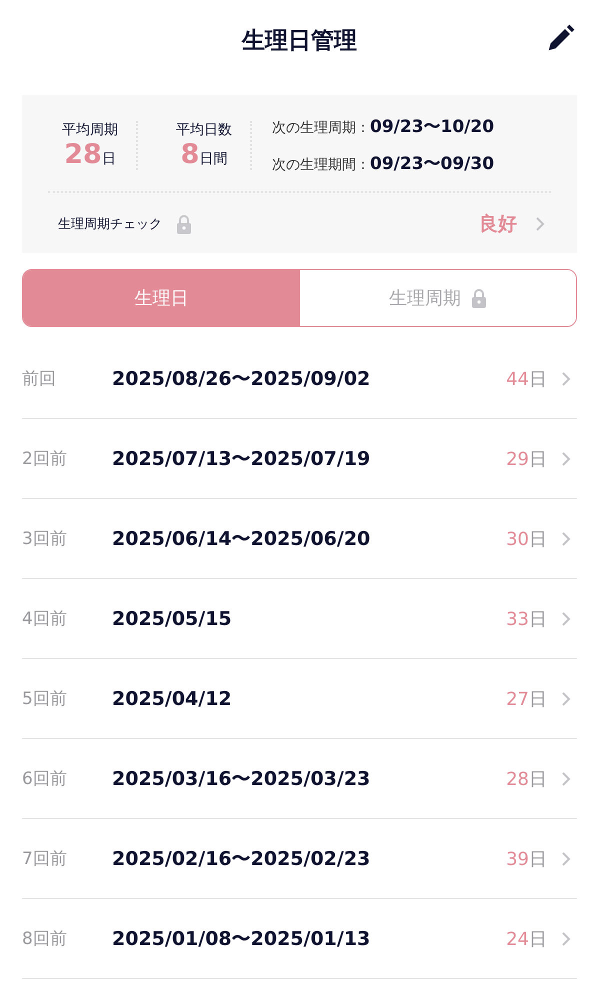 The image size is (599, 1000). What do you see at coordinates (172, 699) in the screenshot?
I see `record-dates: 2025/04/12` at bounding box center [172, 699].